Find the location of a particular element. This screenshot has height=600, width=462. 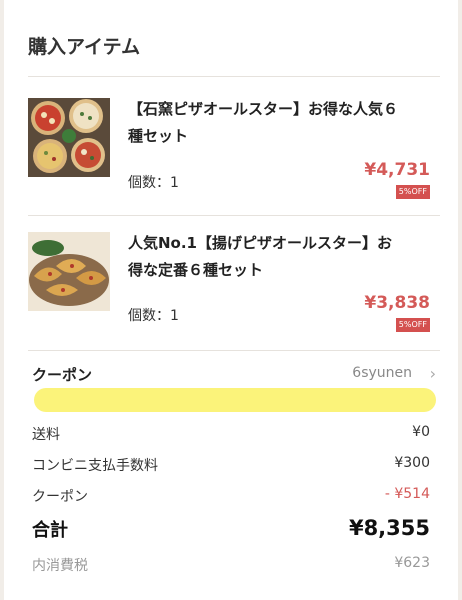

coupon-discount-label: クーポン is located at coordinates (60, 497).